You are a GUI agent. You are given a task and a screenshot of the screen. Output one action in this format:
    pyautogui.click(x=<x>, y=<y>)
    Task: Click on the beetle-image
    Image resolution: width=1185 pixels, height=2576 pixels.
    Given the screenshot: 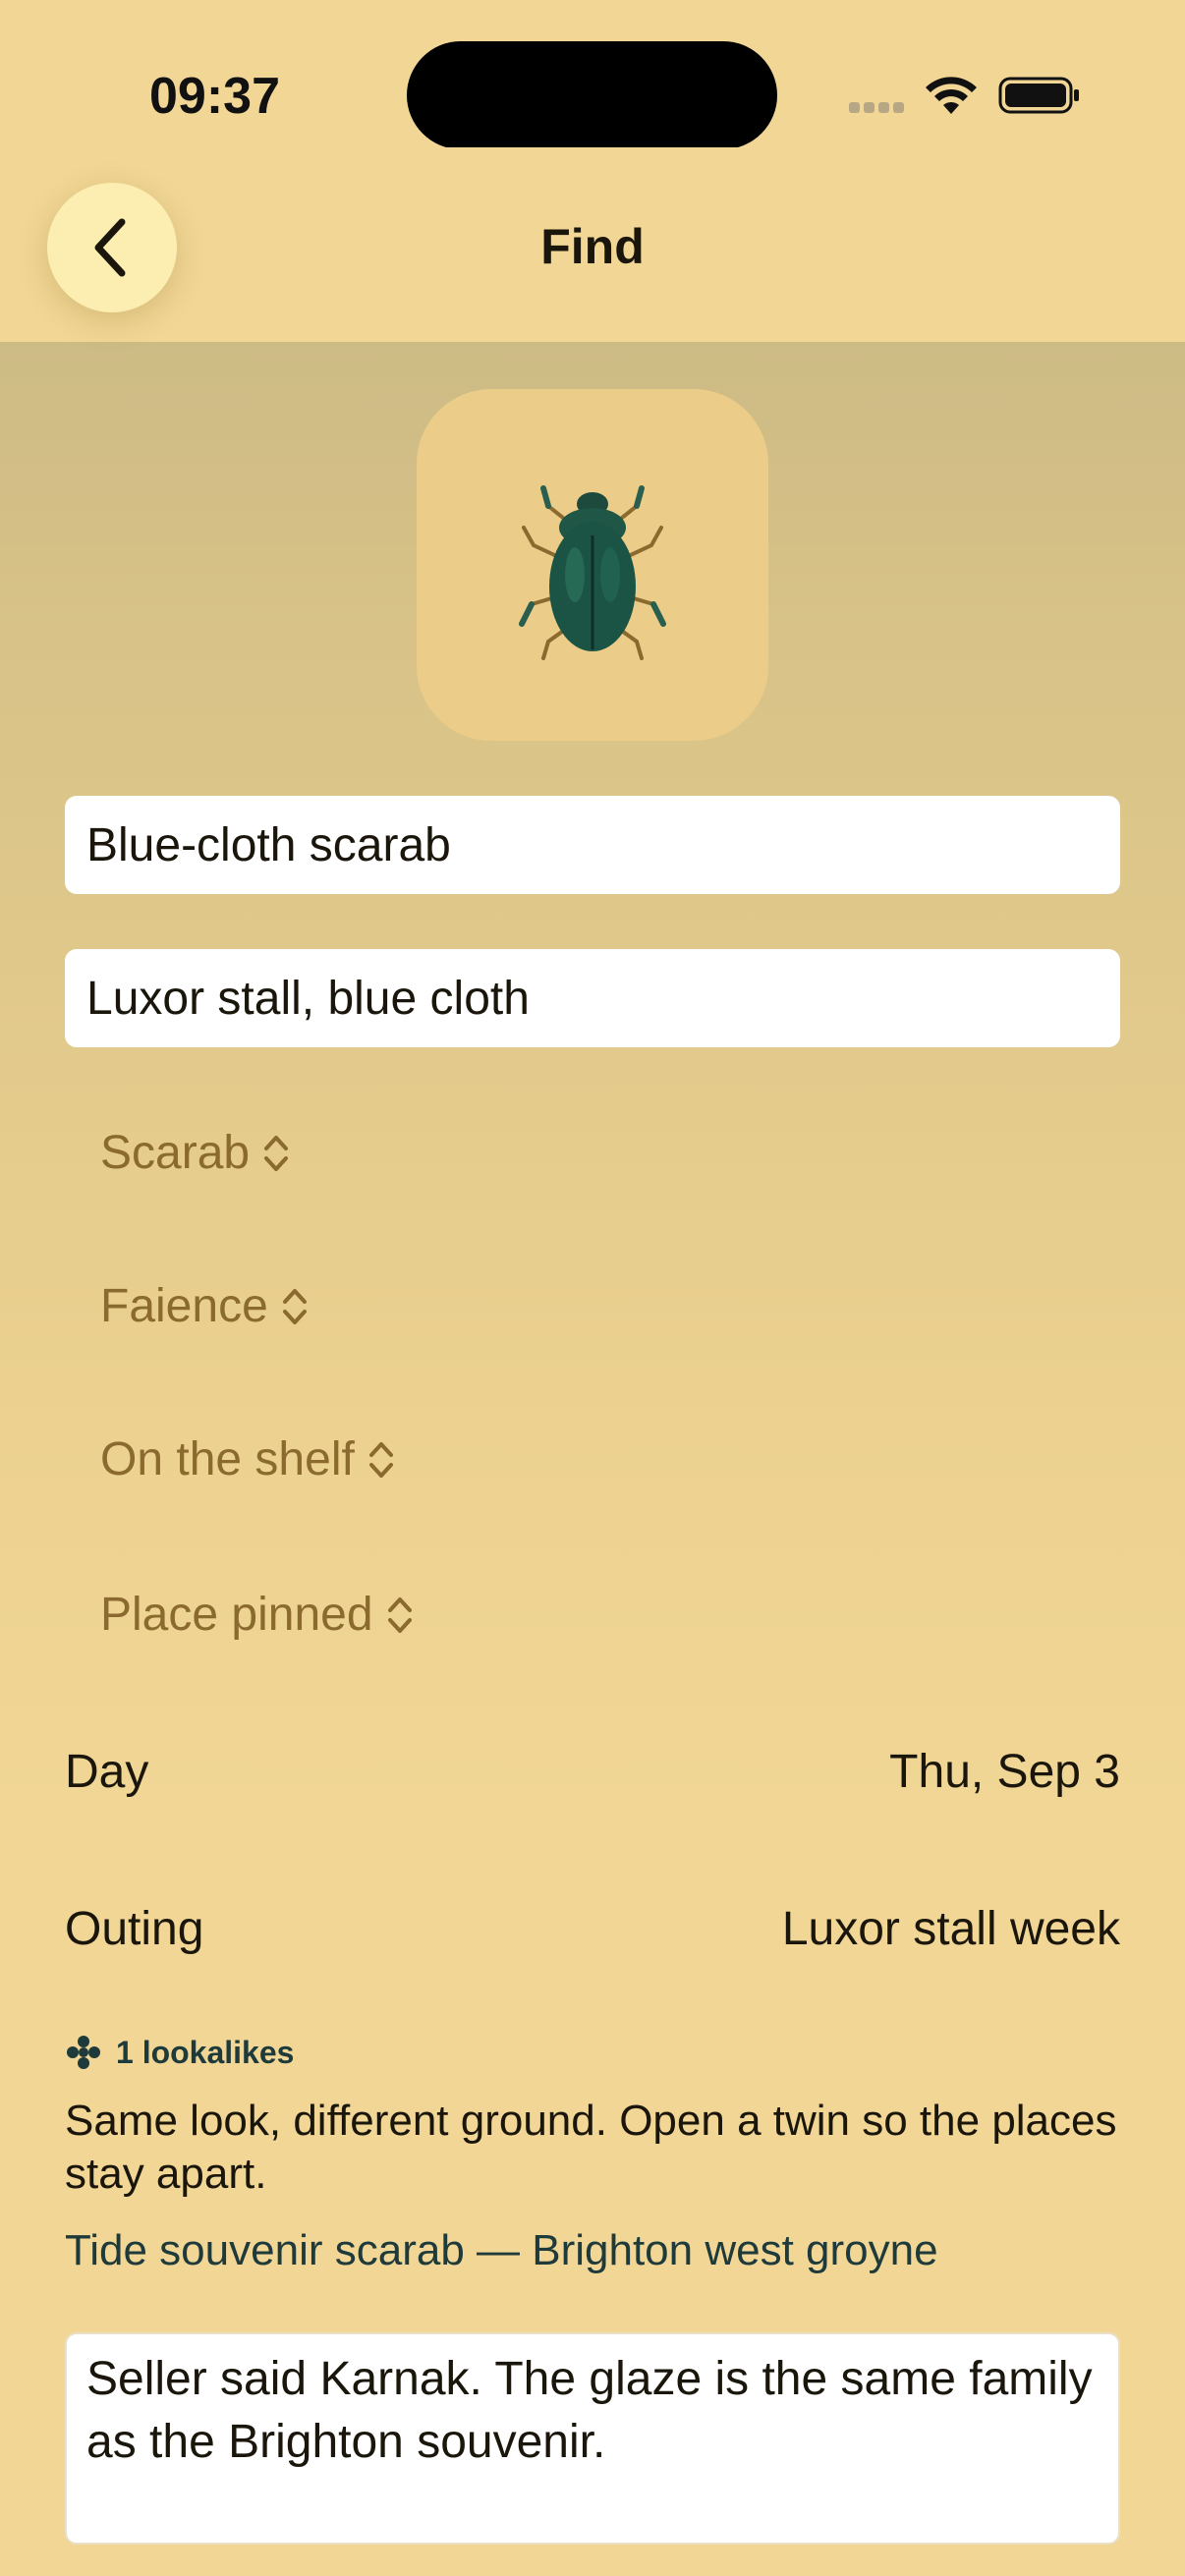 What is the action you would take?
    pyautogui.click(x=592, y=572)
    